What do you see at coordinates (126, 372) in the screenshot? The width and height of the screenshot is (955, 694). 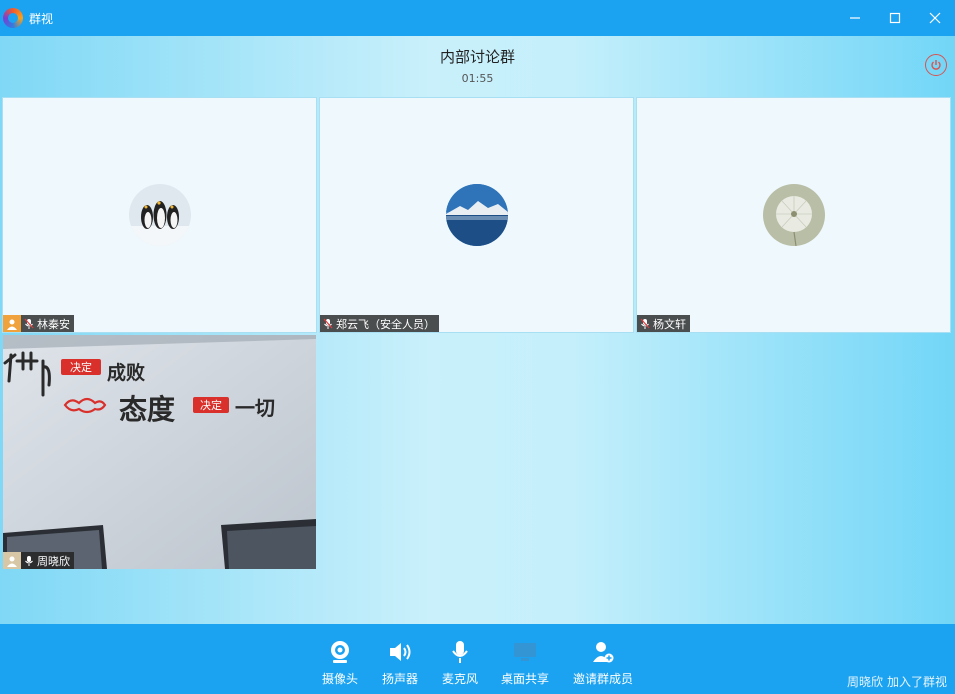 I see `svg-text: 成败` at bounding box center [126, 372].